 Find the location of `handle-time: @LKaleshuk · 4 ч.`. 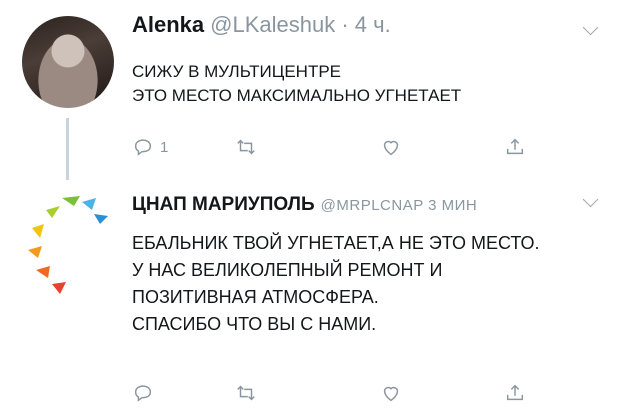

handle-time: @LKaleshuk · 4 ч. is located at coordinates (300, 24).